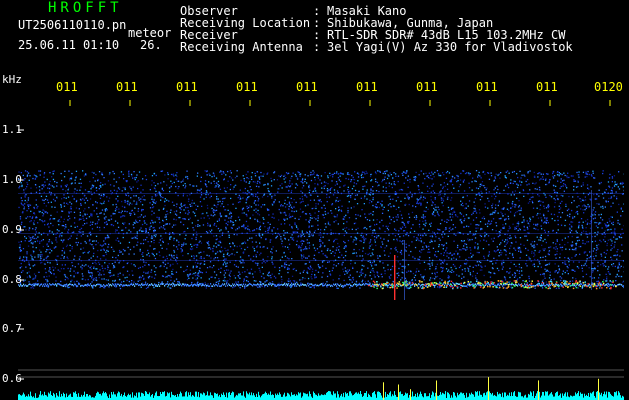 This screenshot has height=400, width=629. What do you see at coordinates (69, 45) in the screenshot?
I see `capture-datetime: 25.06.11 01:10` at bounding box center [69, 45].